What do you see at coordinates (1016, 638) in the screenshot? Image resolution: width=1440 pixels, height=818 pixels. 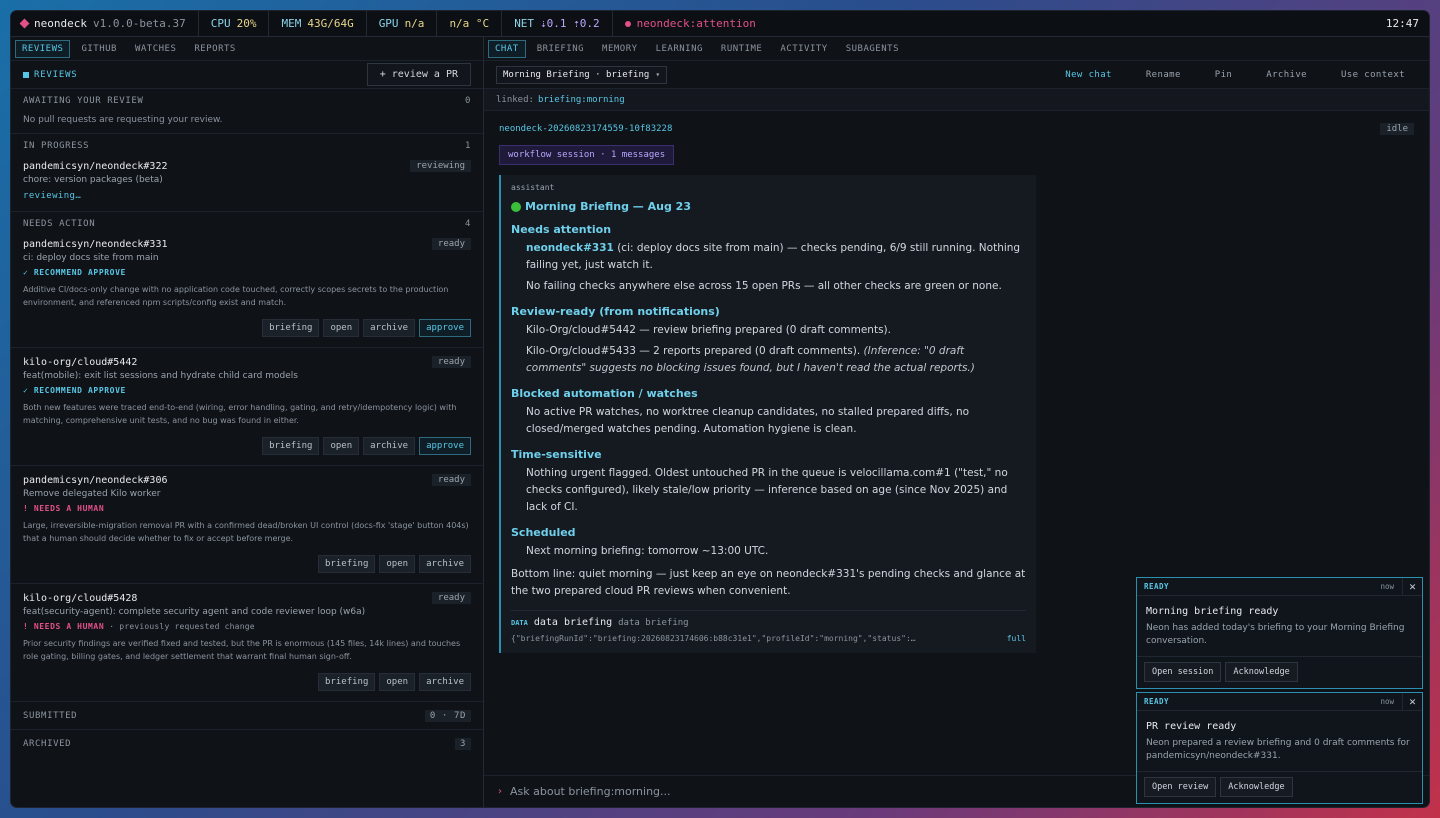 I see `full-data-link: full` at bounding box center [1016, 638].